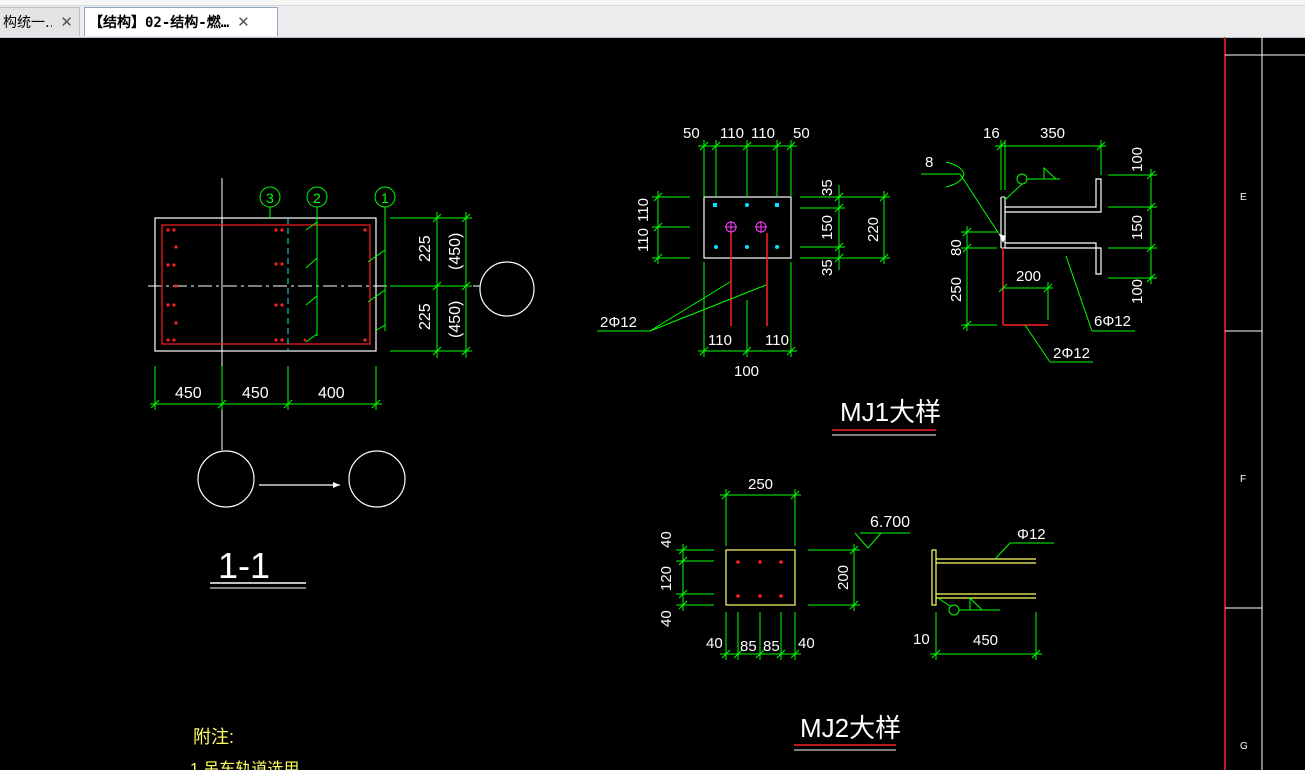 The image size is (1305, 770). Describe the element at coordinates (784, 568) in the screenshot. I see `mj2-plan-view: 250 40 120 40 200 6.700 40 85 85 40` at that location.